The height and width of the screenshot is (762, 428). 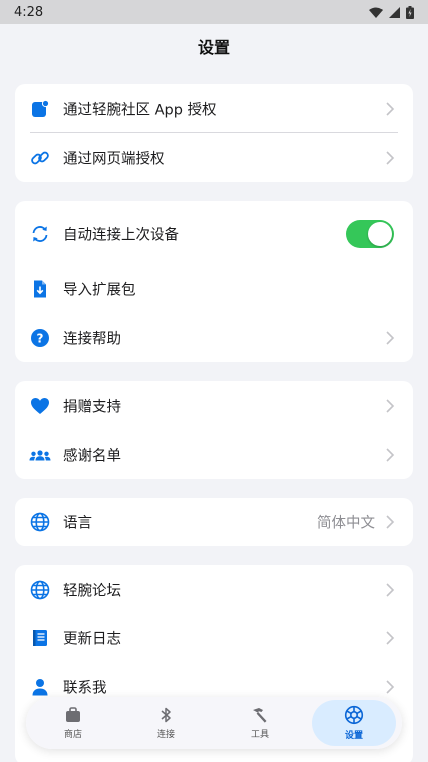 I want to click on bluetooth-icon, so click(x=166, y=715).